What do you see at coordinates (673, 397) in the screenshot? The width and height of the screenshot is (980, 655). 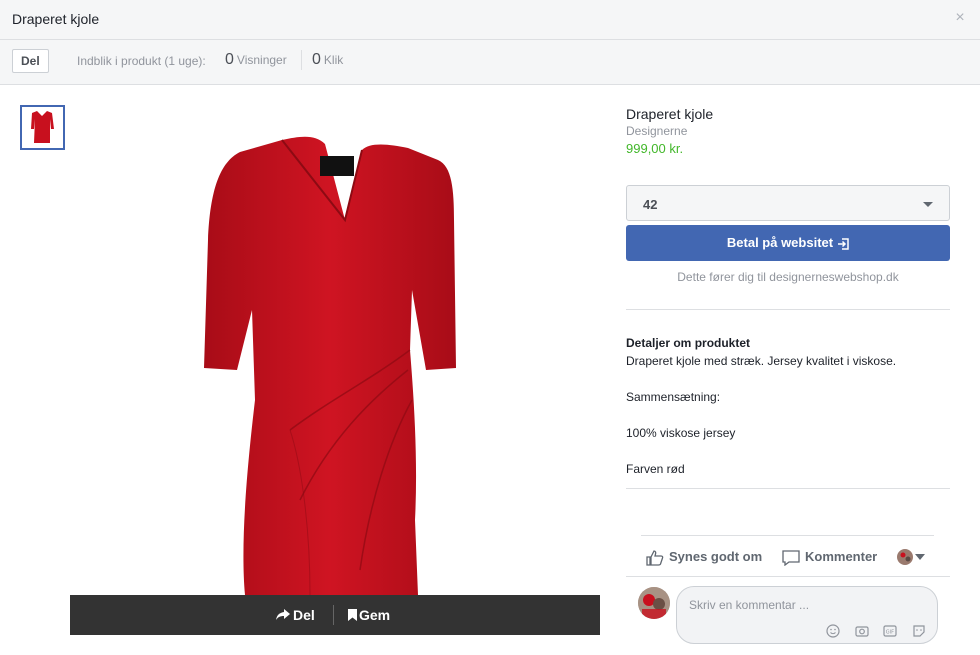 I see `details-line: Sammensætning:` at bounding box center [673, 397].